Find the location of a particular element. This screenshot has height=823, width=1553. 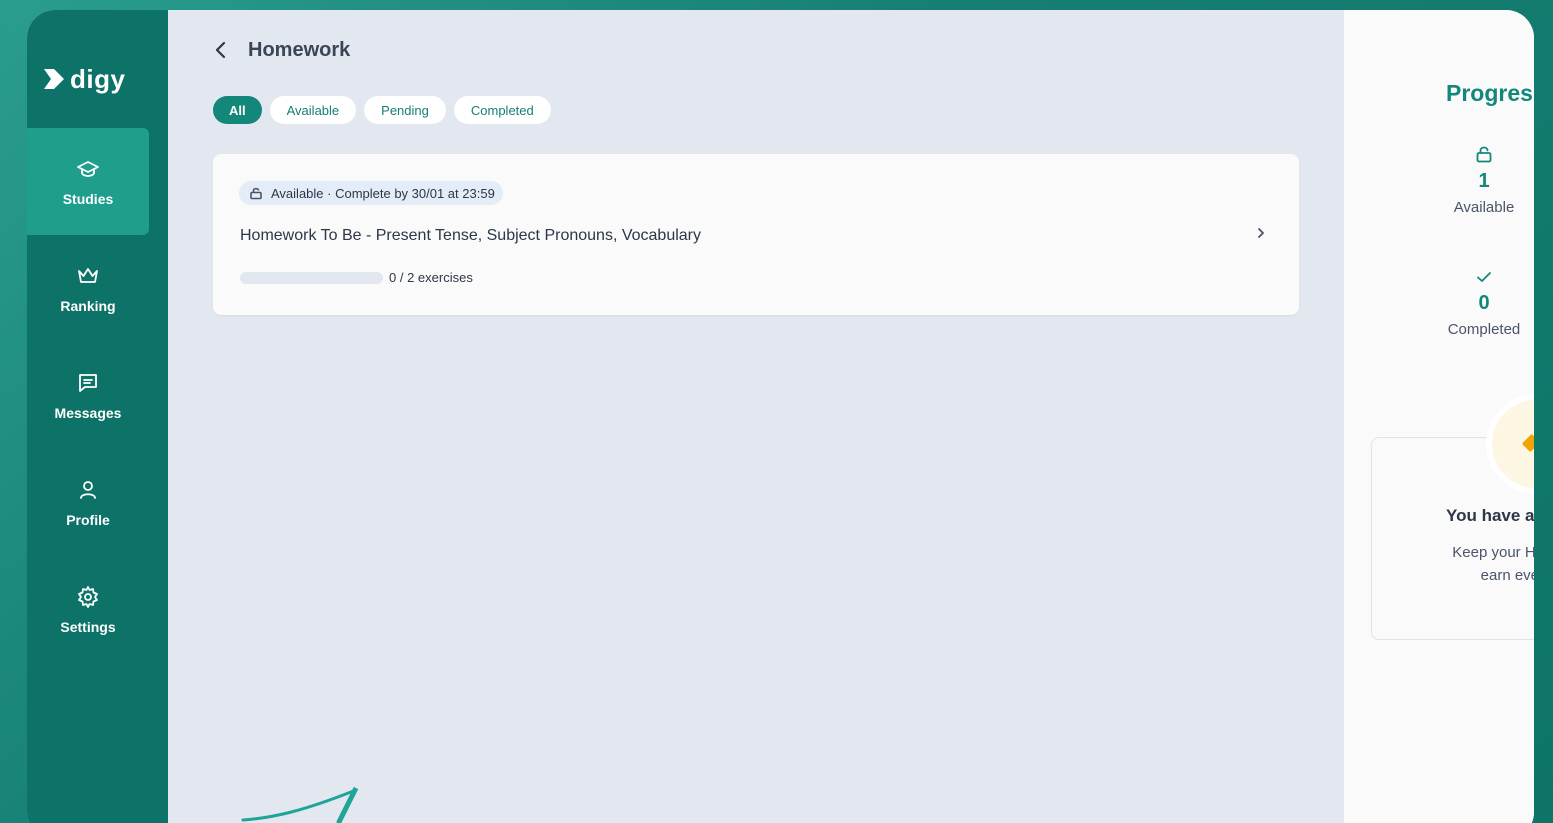

page-header: Homework is located at coordinates (281, 50).